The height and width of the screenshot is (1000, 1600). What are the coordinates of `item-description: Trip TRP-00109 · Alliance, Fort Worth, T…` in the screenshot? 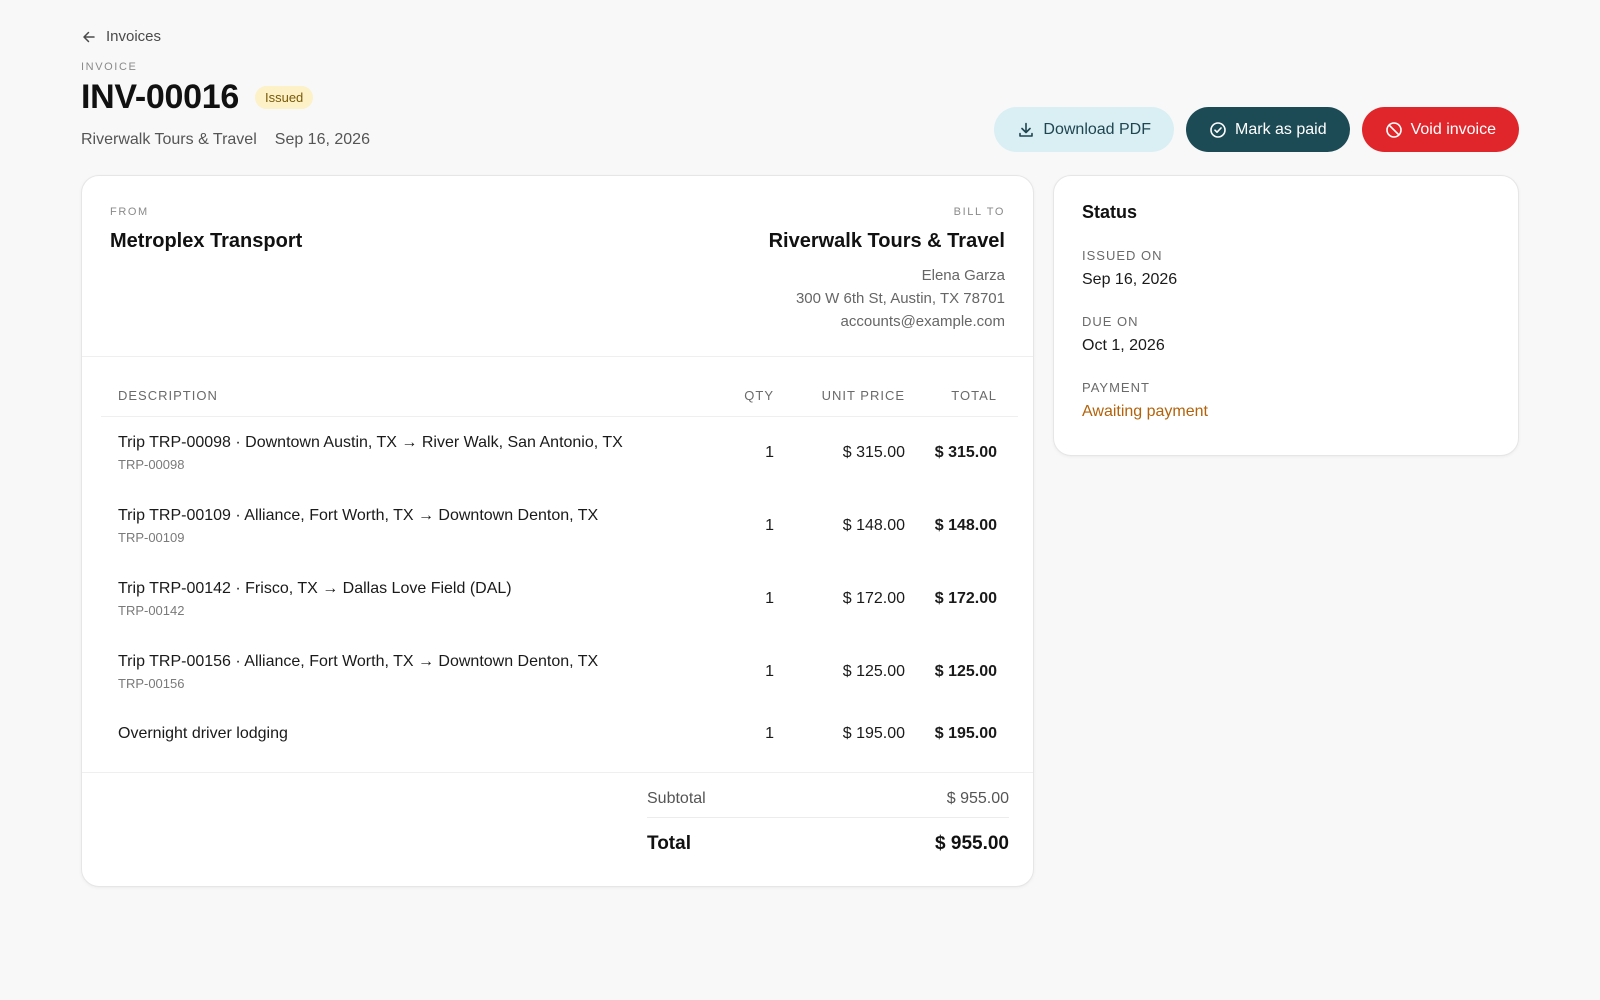 It's located at (358, 515).